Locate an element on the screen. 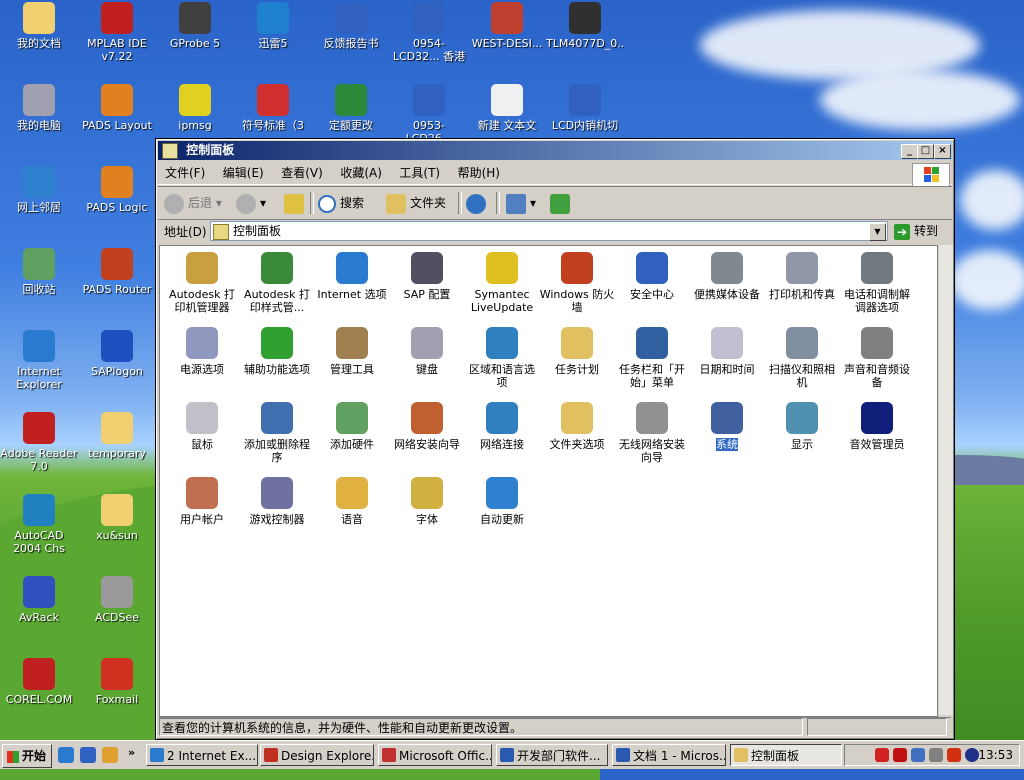 The width and height of the screenshot is (1024, 780). desktop-icon: ACDSee is located at coordinates (117, 614).